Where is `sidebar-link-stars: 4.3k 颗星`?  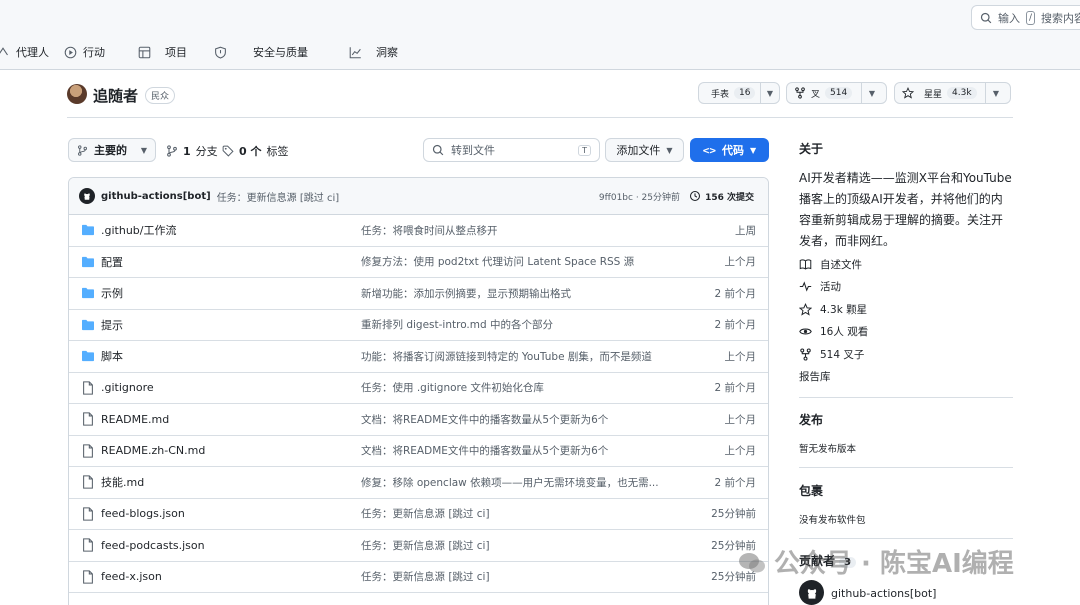 sidebar-link-stars: 4.3k 颗星 is located at coordinates (833, 309).